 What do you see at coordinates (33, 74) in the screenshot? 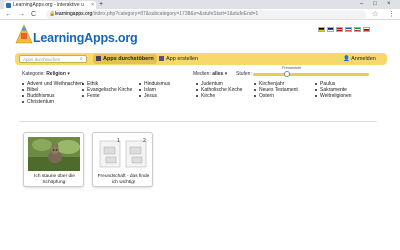
I see `category-filter-label: Kategorie:` at bounding box center [33, 74].